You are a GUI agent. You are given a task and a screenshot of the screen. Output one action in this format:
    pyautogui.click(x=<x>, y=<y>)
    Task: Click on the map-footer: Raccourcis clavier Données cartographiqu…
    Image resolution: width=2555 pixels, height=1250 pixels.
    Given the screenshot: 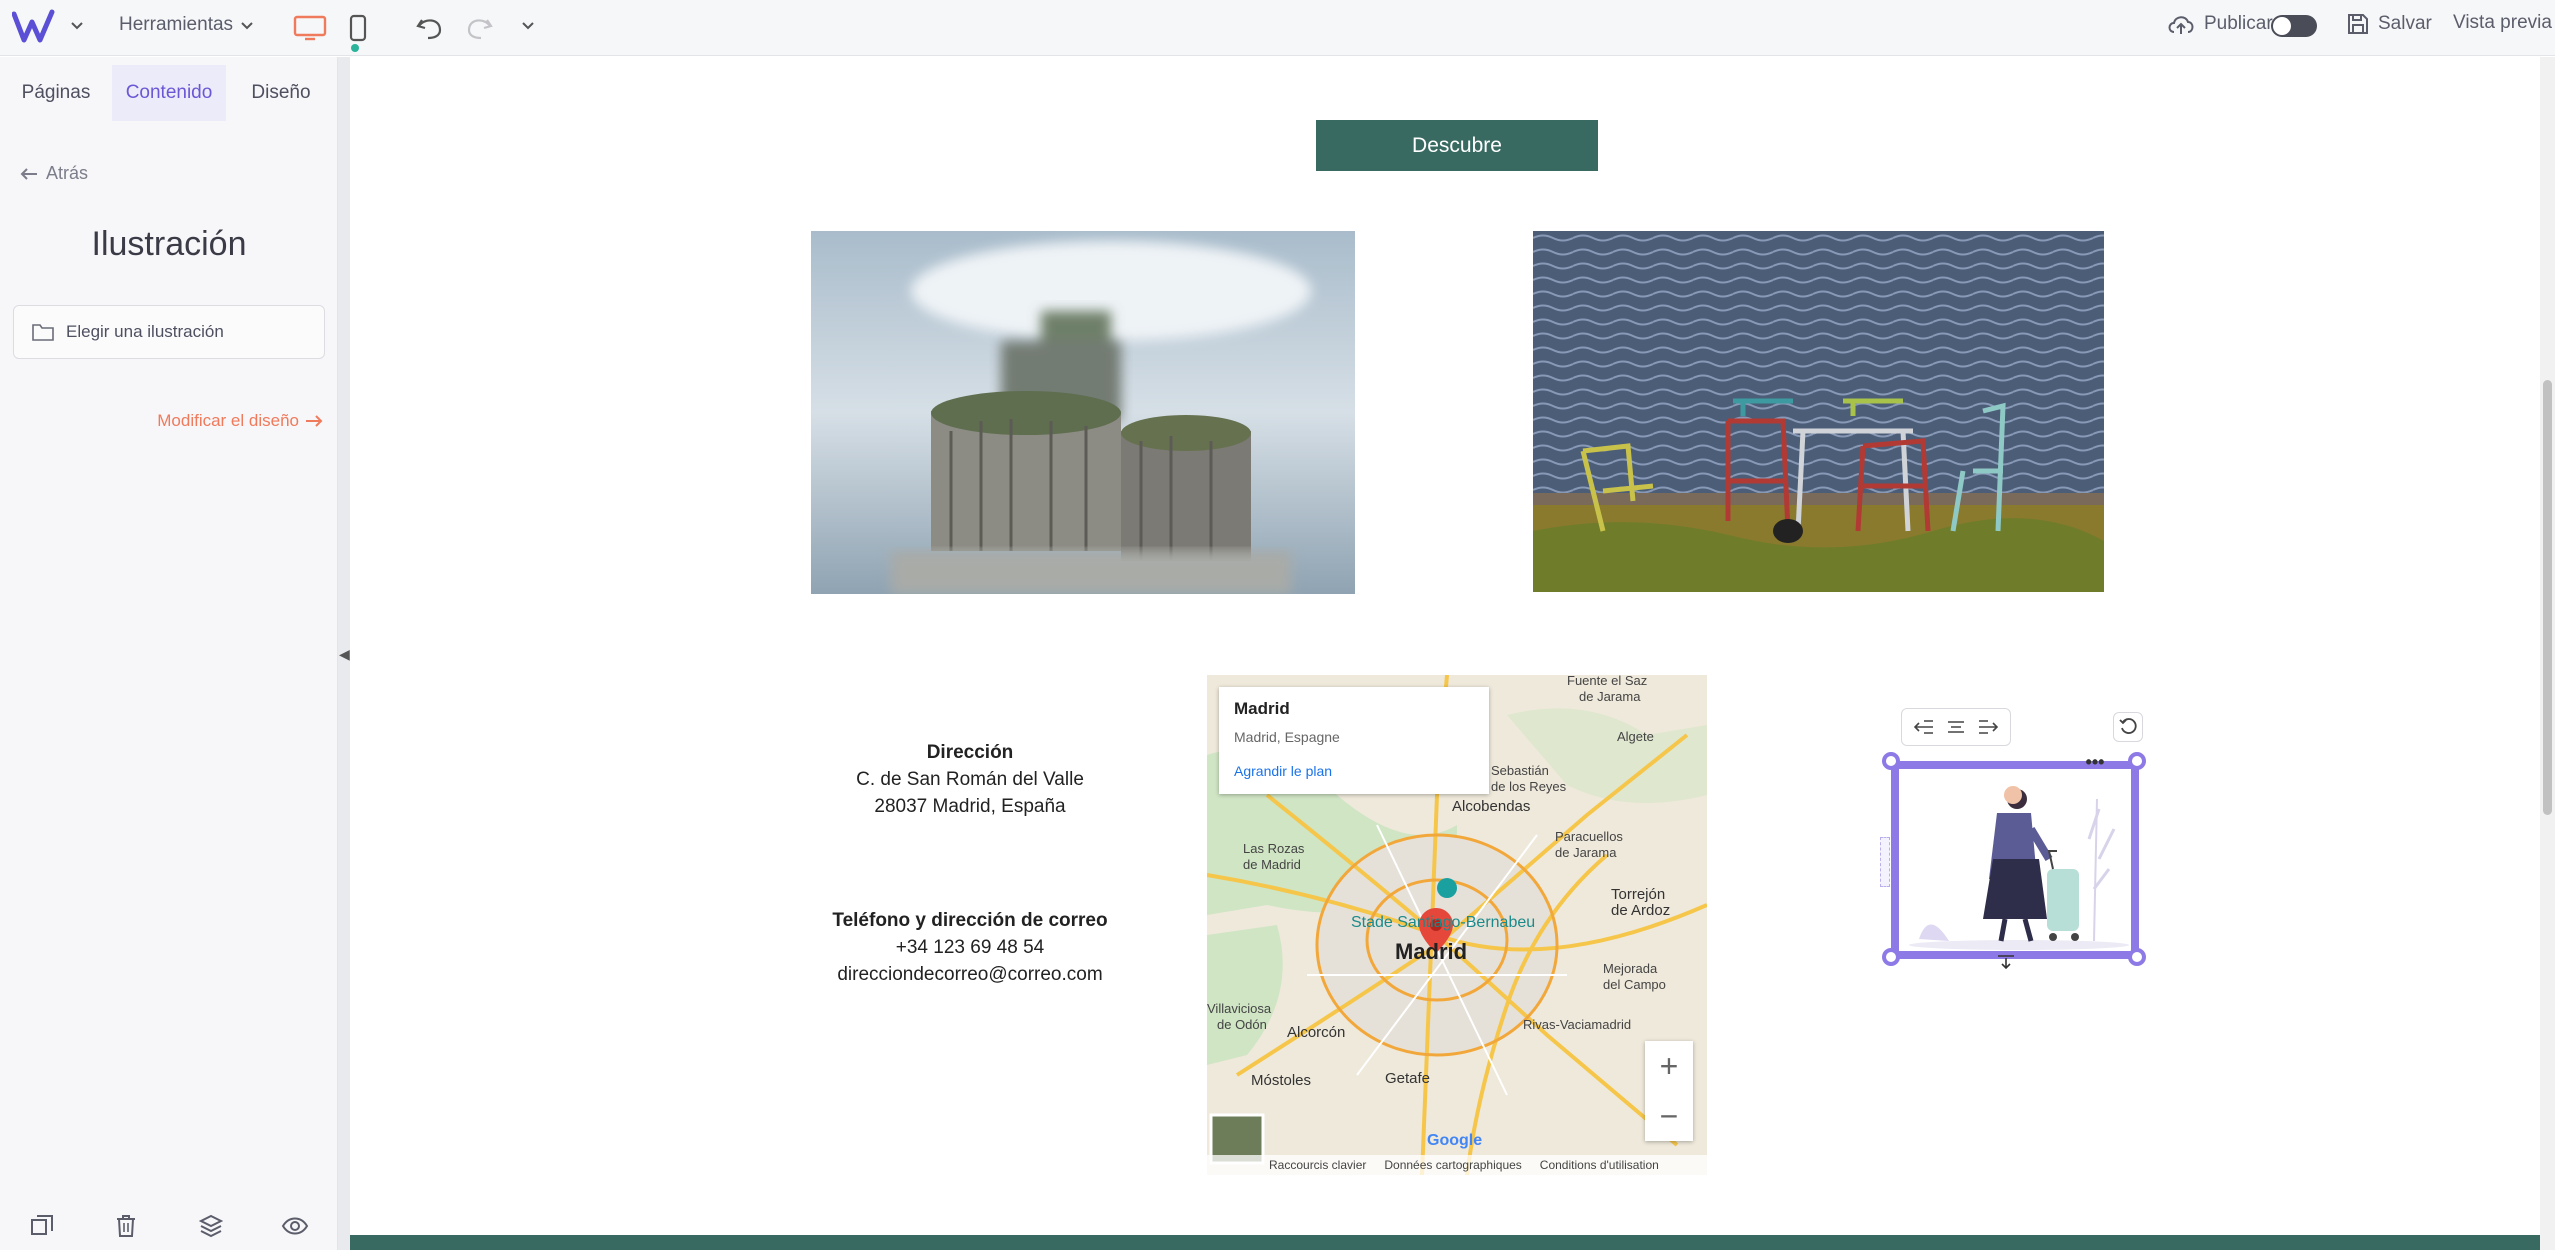 What is the action you would take?
    pyautogui.click(x=1457, y=1165)
    